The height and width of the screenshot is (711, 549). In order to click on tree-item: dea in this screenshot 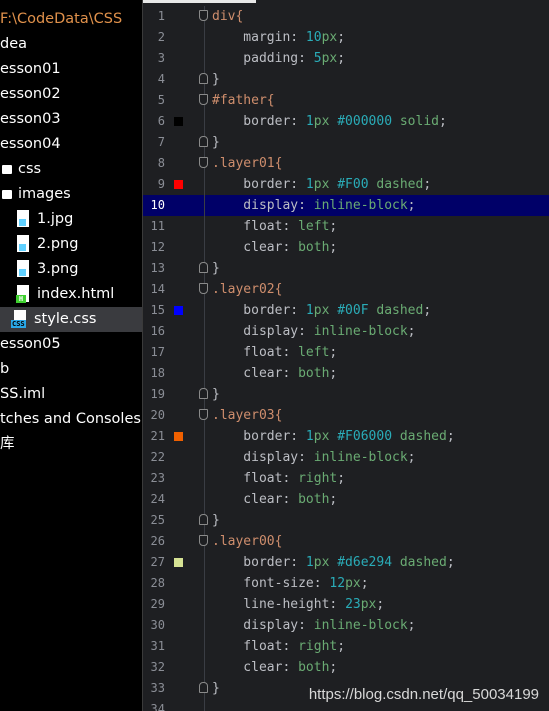, I will do `click(13, 44)`.